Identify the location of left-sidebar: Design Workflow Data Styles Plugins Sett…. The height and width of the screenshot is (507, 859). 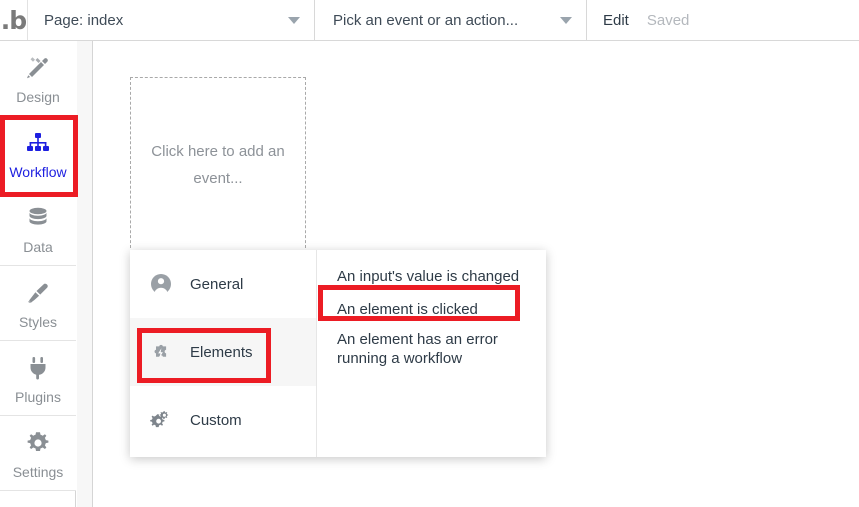
(38, 274).